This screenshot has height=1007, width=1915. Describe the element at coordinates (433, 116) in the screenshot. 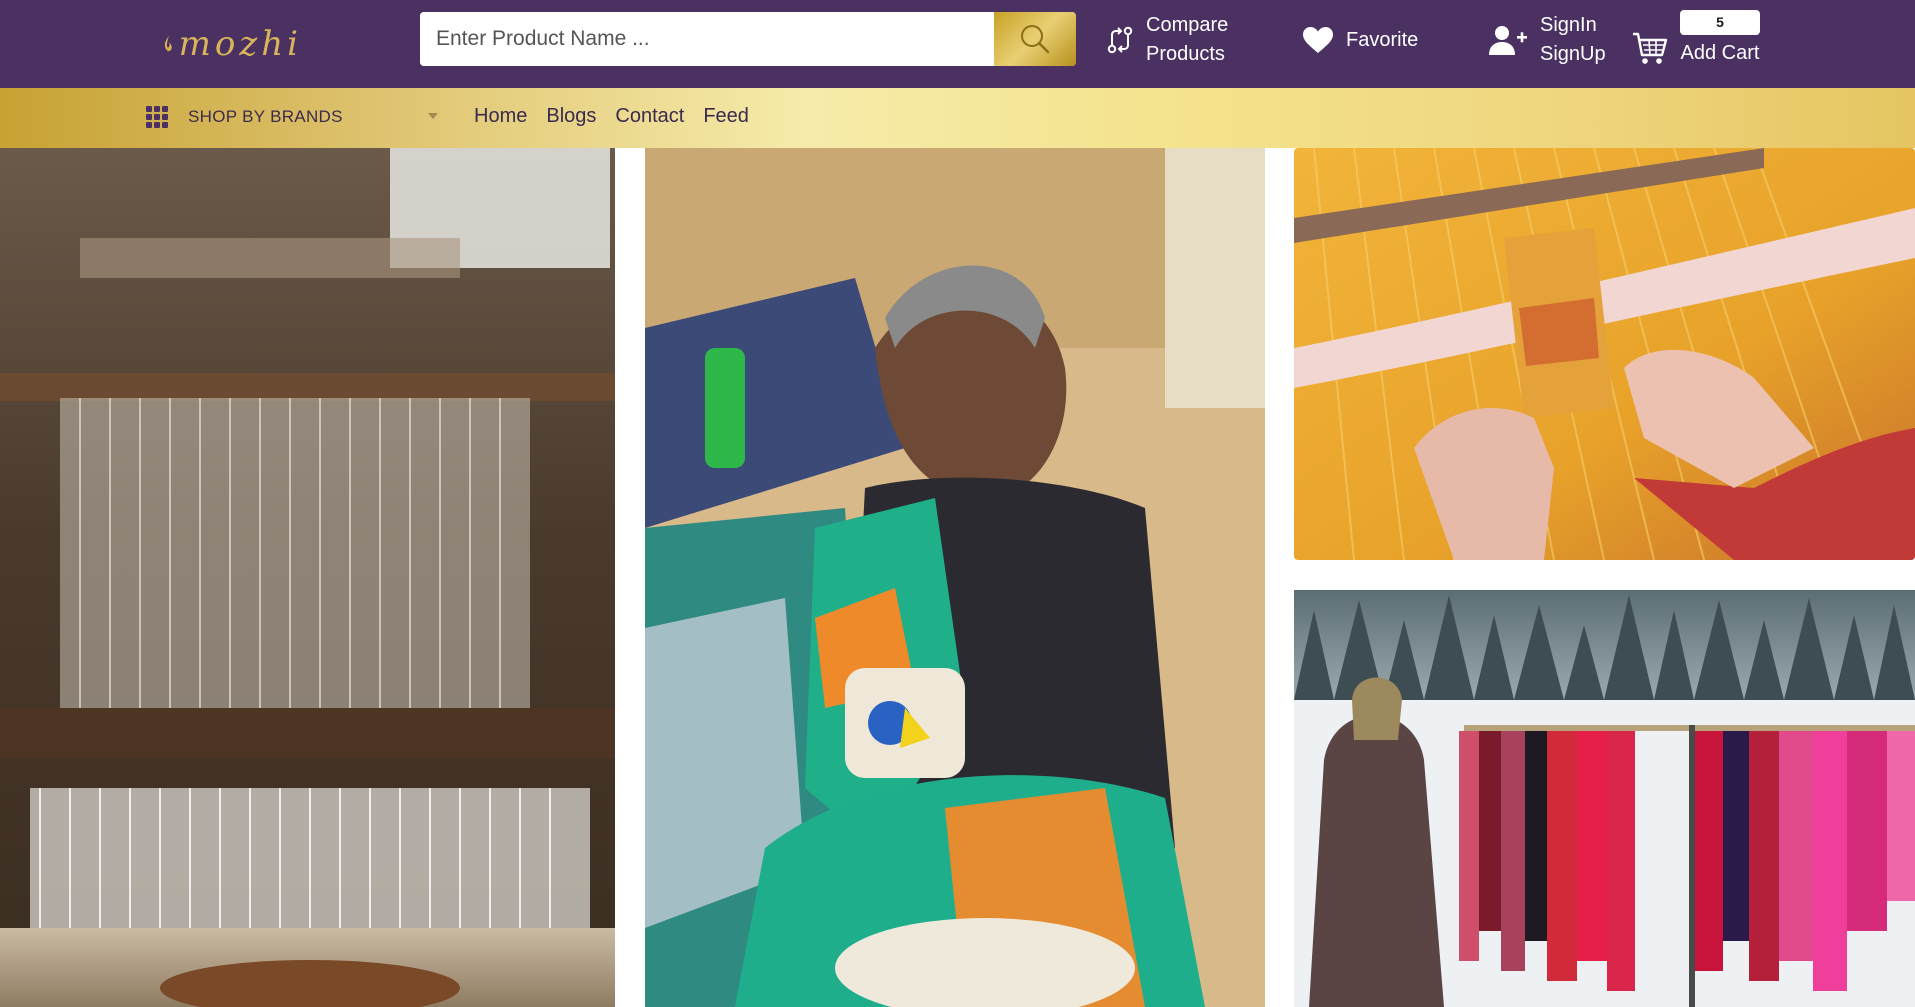

I see `chevron-down-icon` at that location.